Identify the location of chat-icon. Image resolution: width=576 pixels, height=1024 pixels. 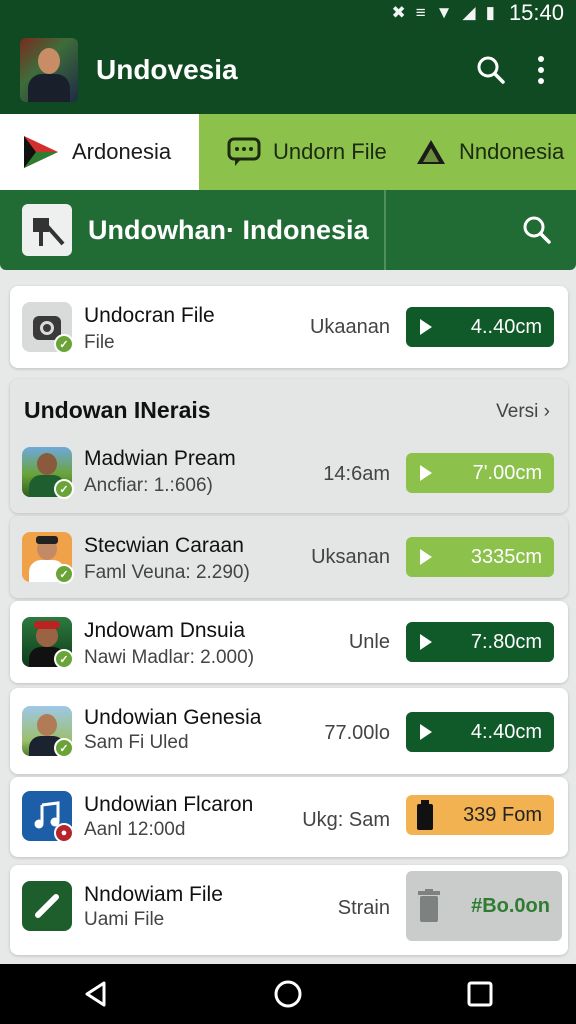
(244, 151).